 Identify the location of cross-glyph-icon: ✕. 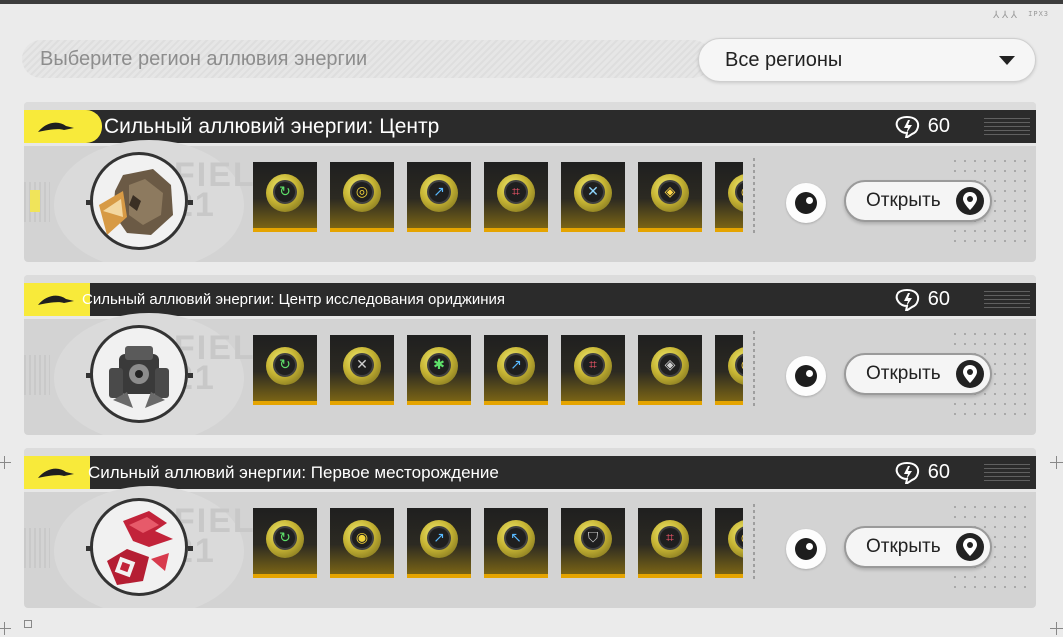
(593, 192).